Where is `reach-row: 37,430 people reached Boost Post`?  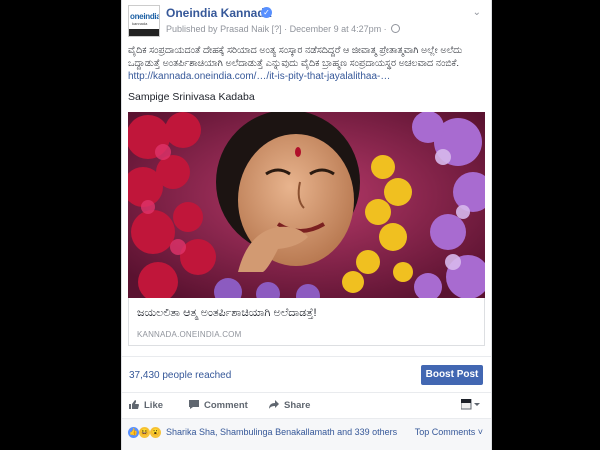
reach-row: 37,430 people reached Boost Post is located at coordinates (306, 374).